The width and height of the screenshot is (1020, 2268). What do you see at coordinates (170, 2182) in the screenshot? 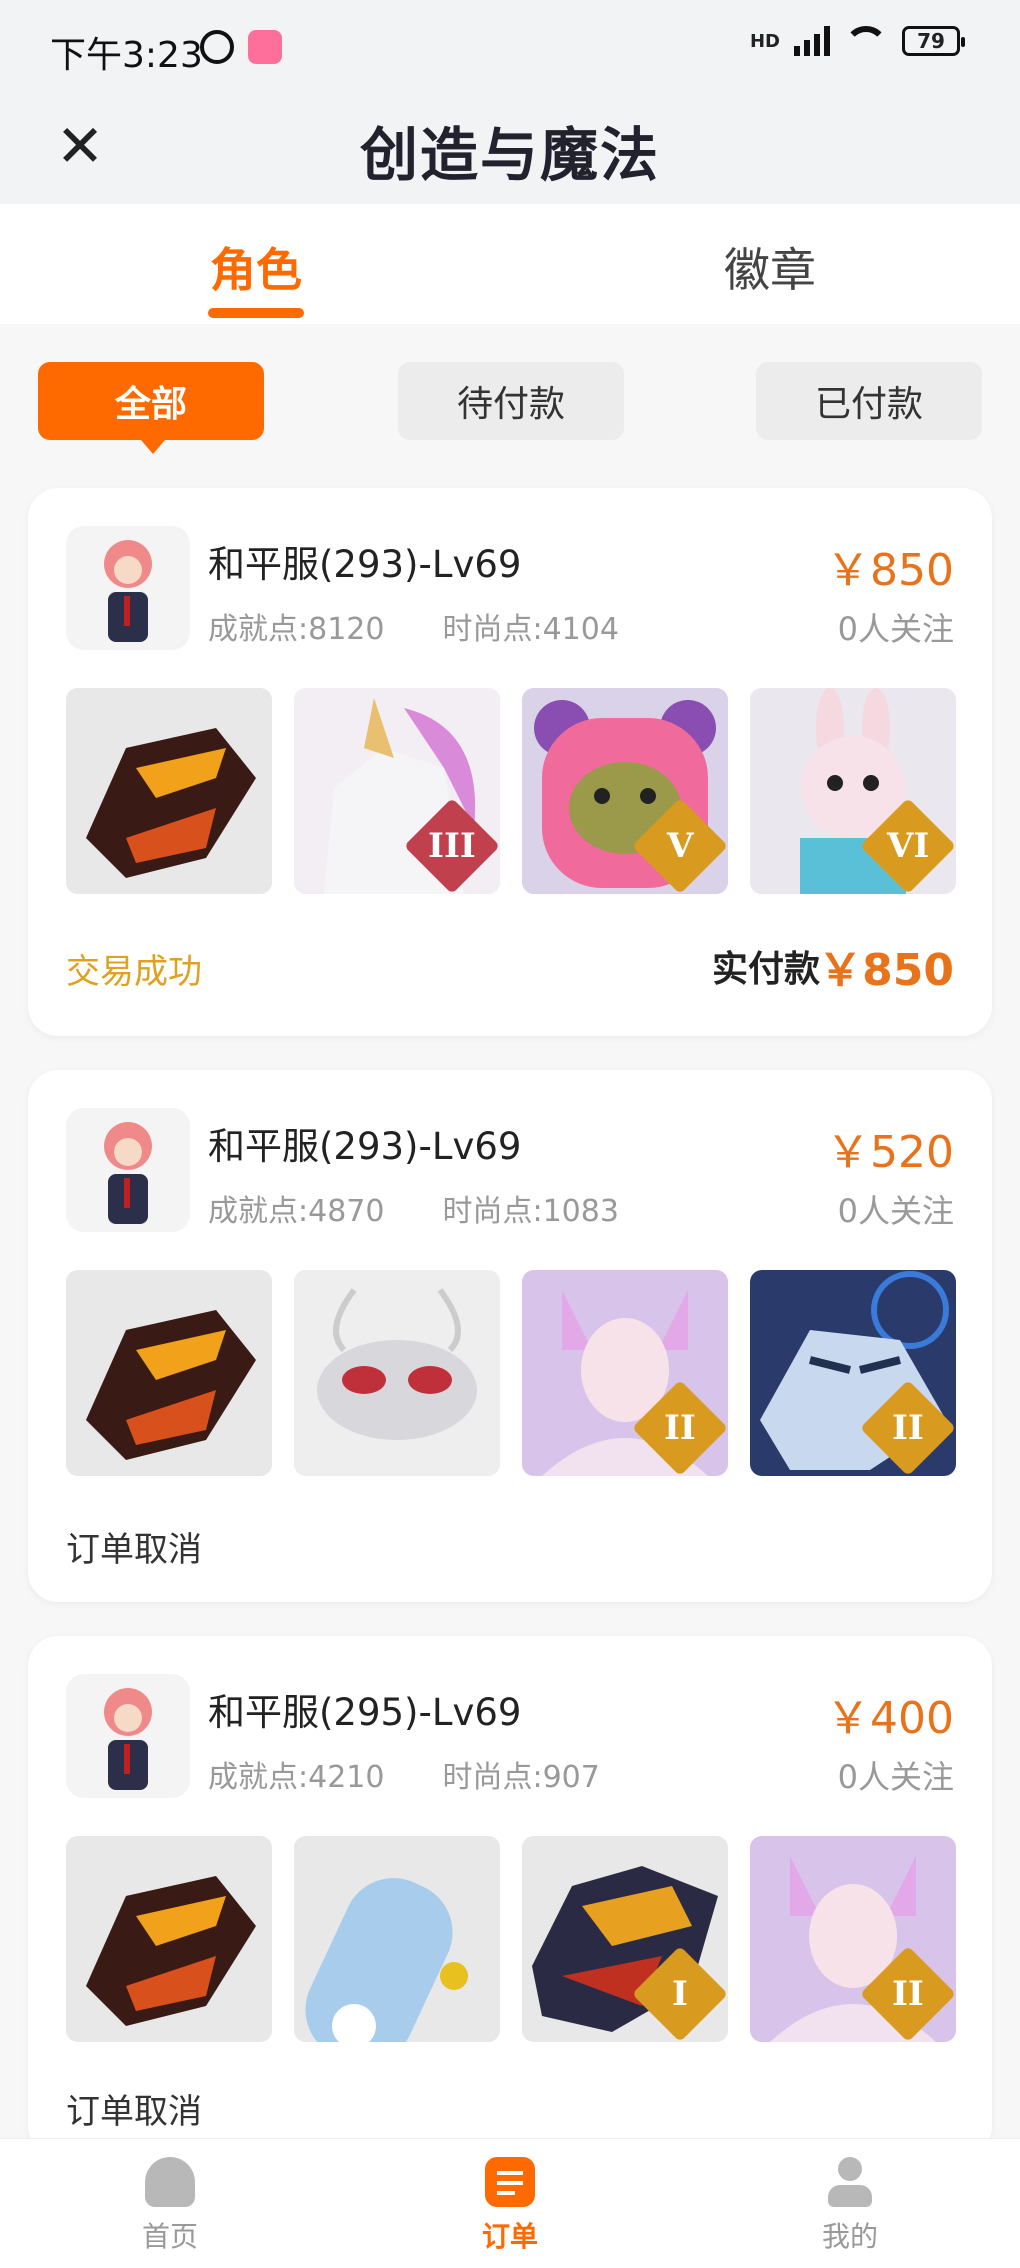
I see `home-icon` at bounding box center [170, 2182].